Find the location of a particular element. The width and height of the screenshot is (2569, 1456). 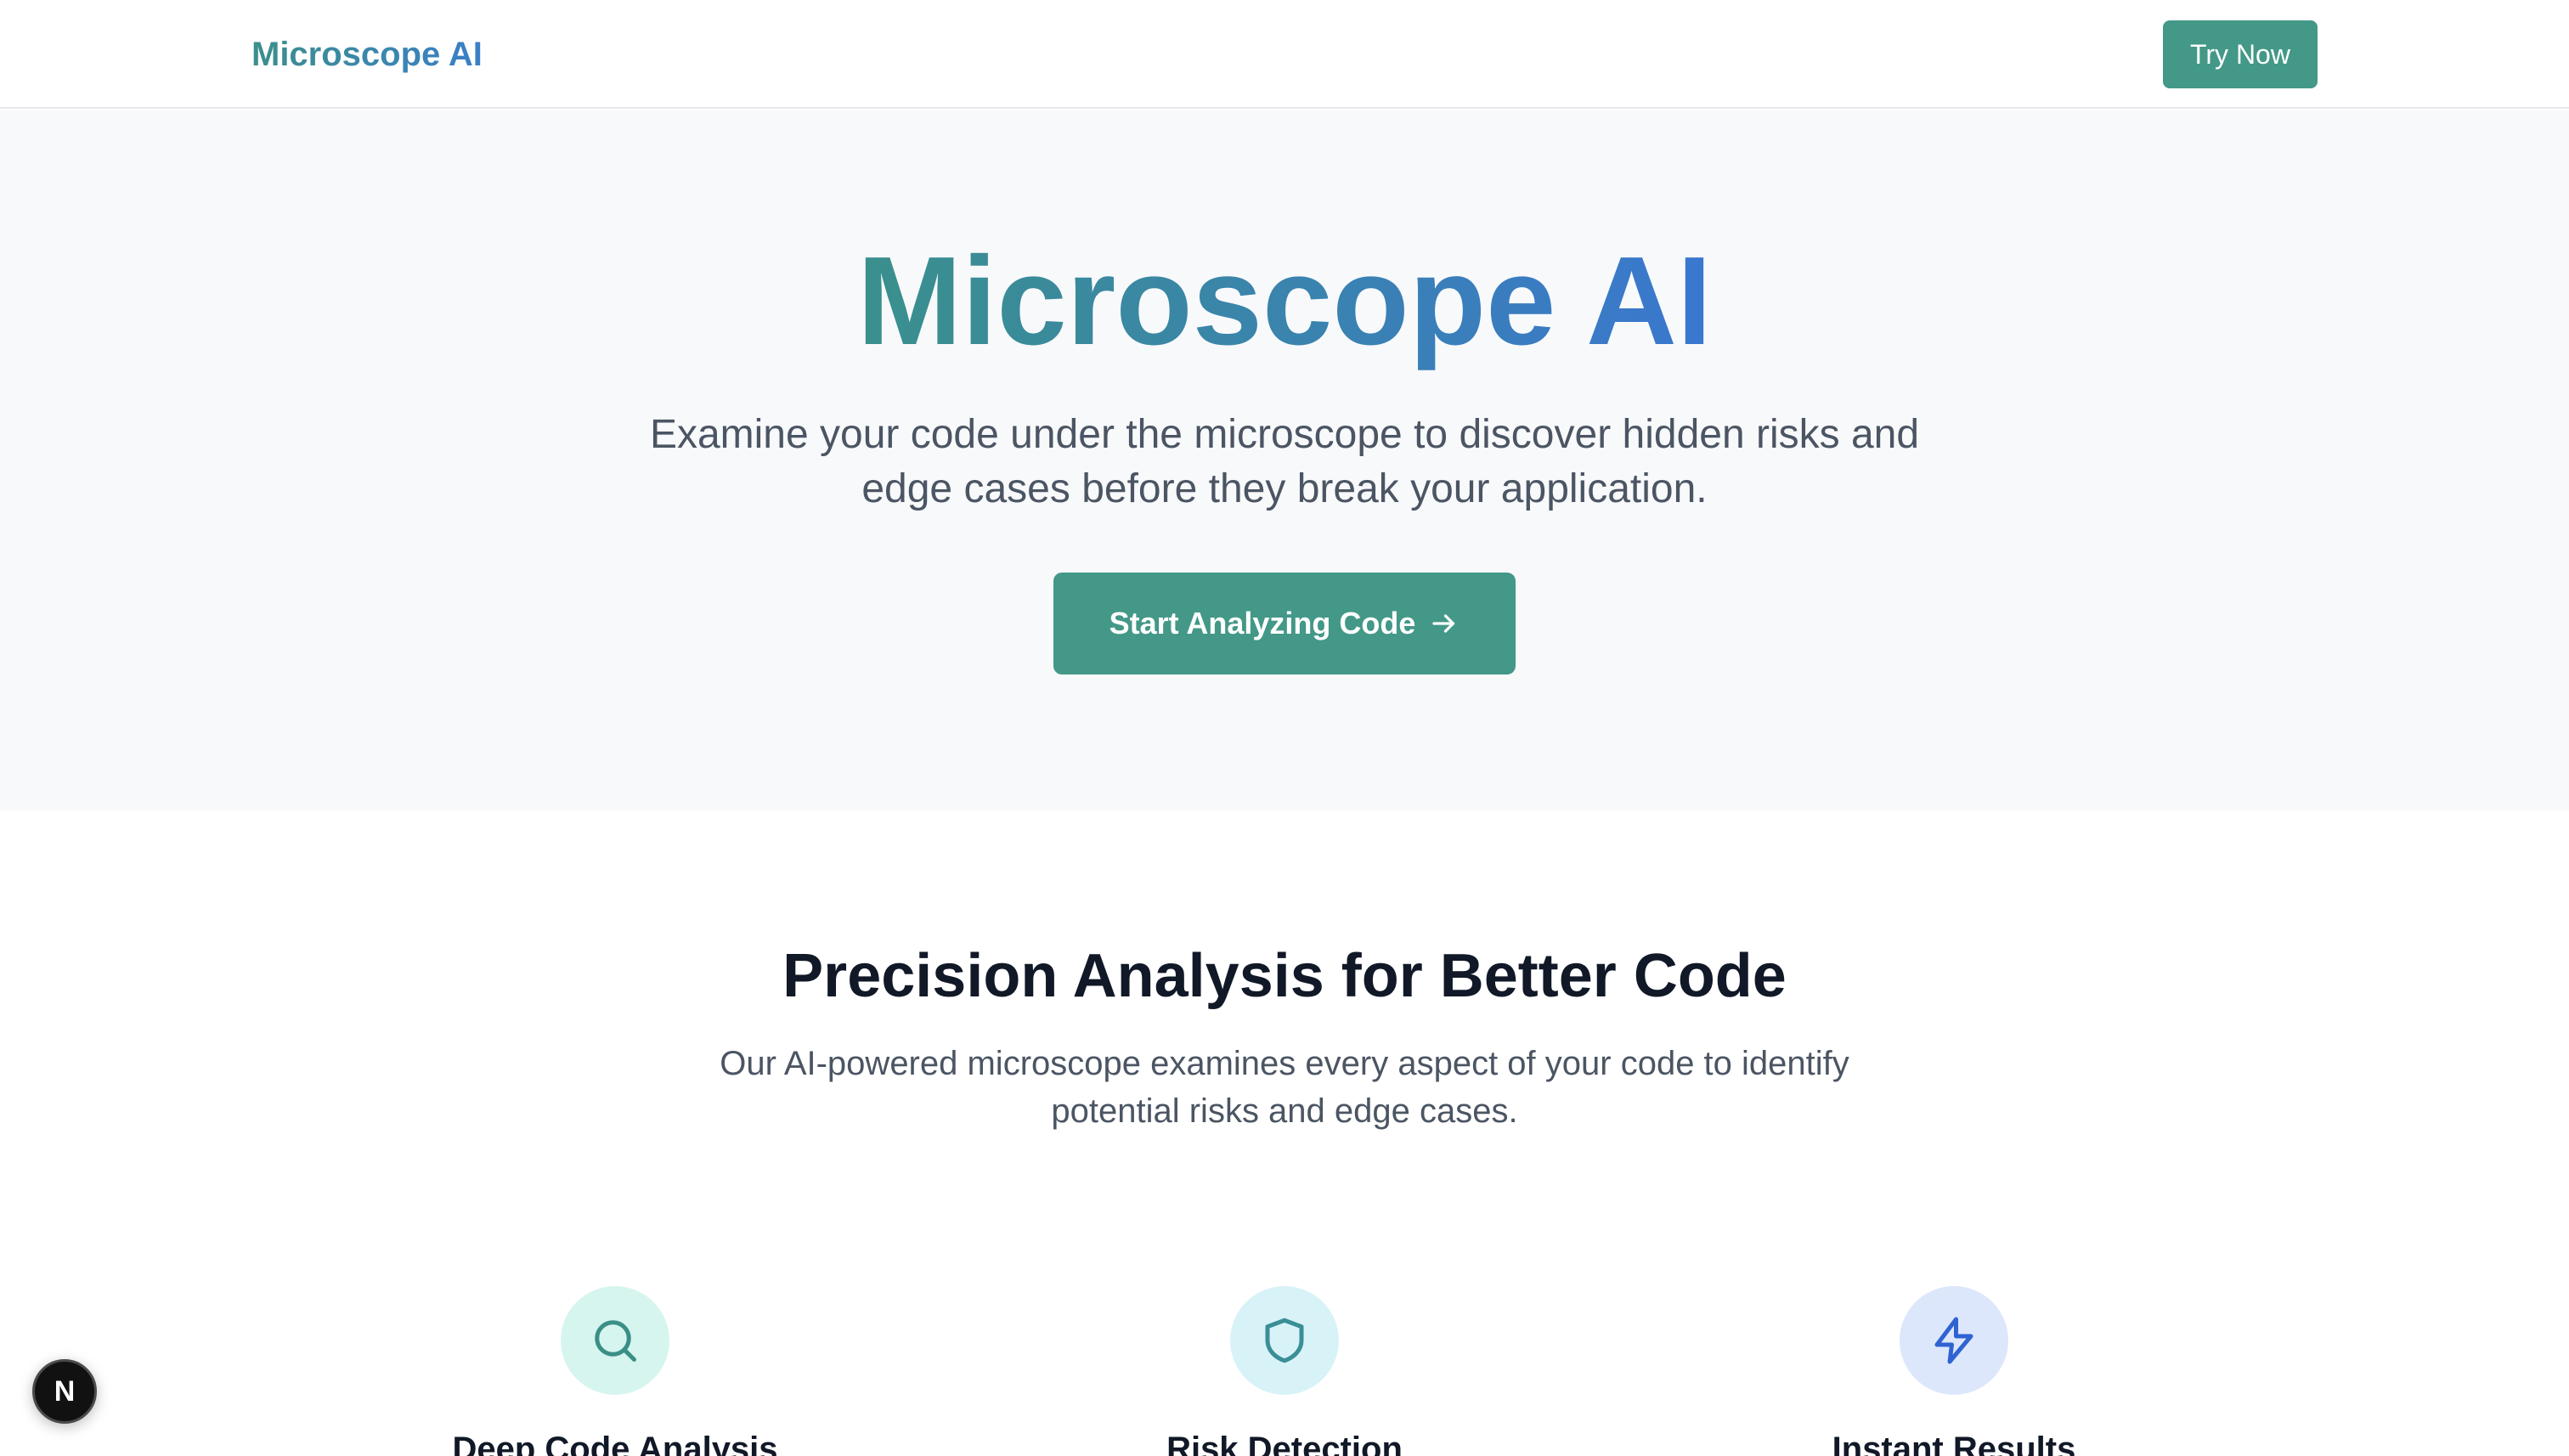

start-analyzing-label: Start Analyzing Code is located at coordinates (1263, 624).